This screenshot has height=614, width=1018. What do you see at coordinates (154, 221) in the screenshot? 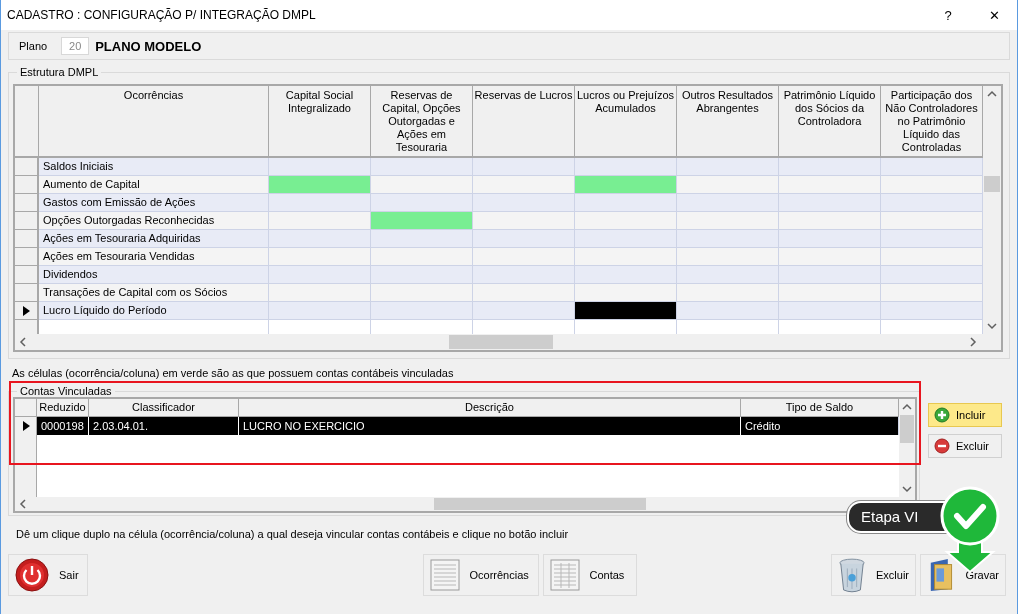
I see `table-cell: Opções Outorgadas Reconhecidas` at bounding box center [154, 221].